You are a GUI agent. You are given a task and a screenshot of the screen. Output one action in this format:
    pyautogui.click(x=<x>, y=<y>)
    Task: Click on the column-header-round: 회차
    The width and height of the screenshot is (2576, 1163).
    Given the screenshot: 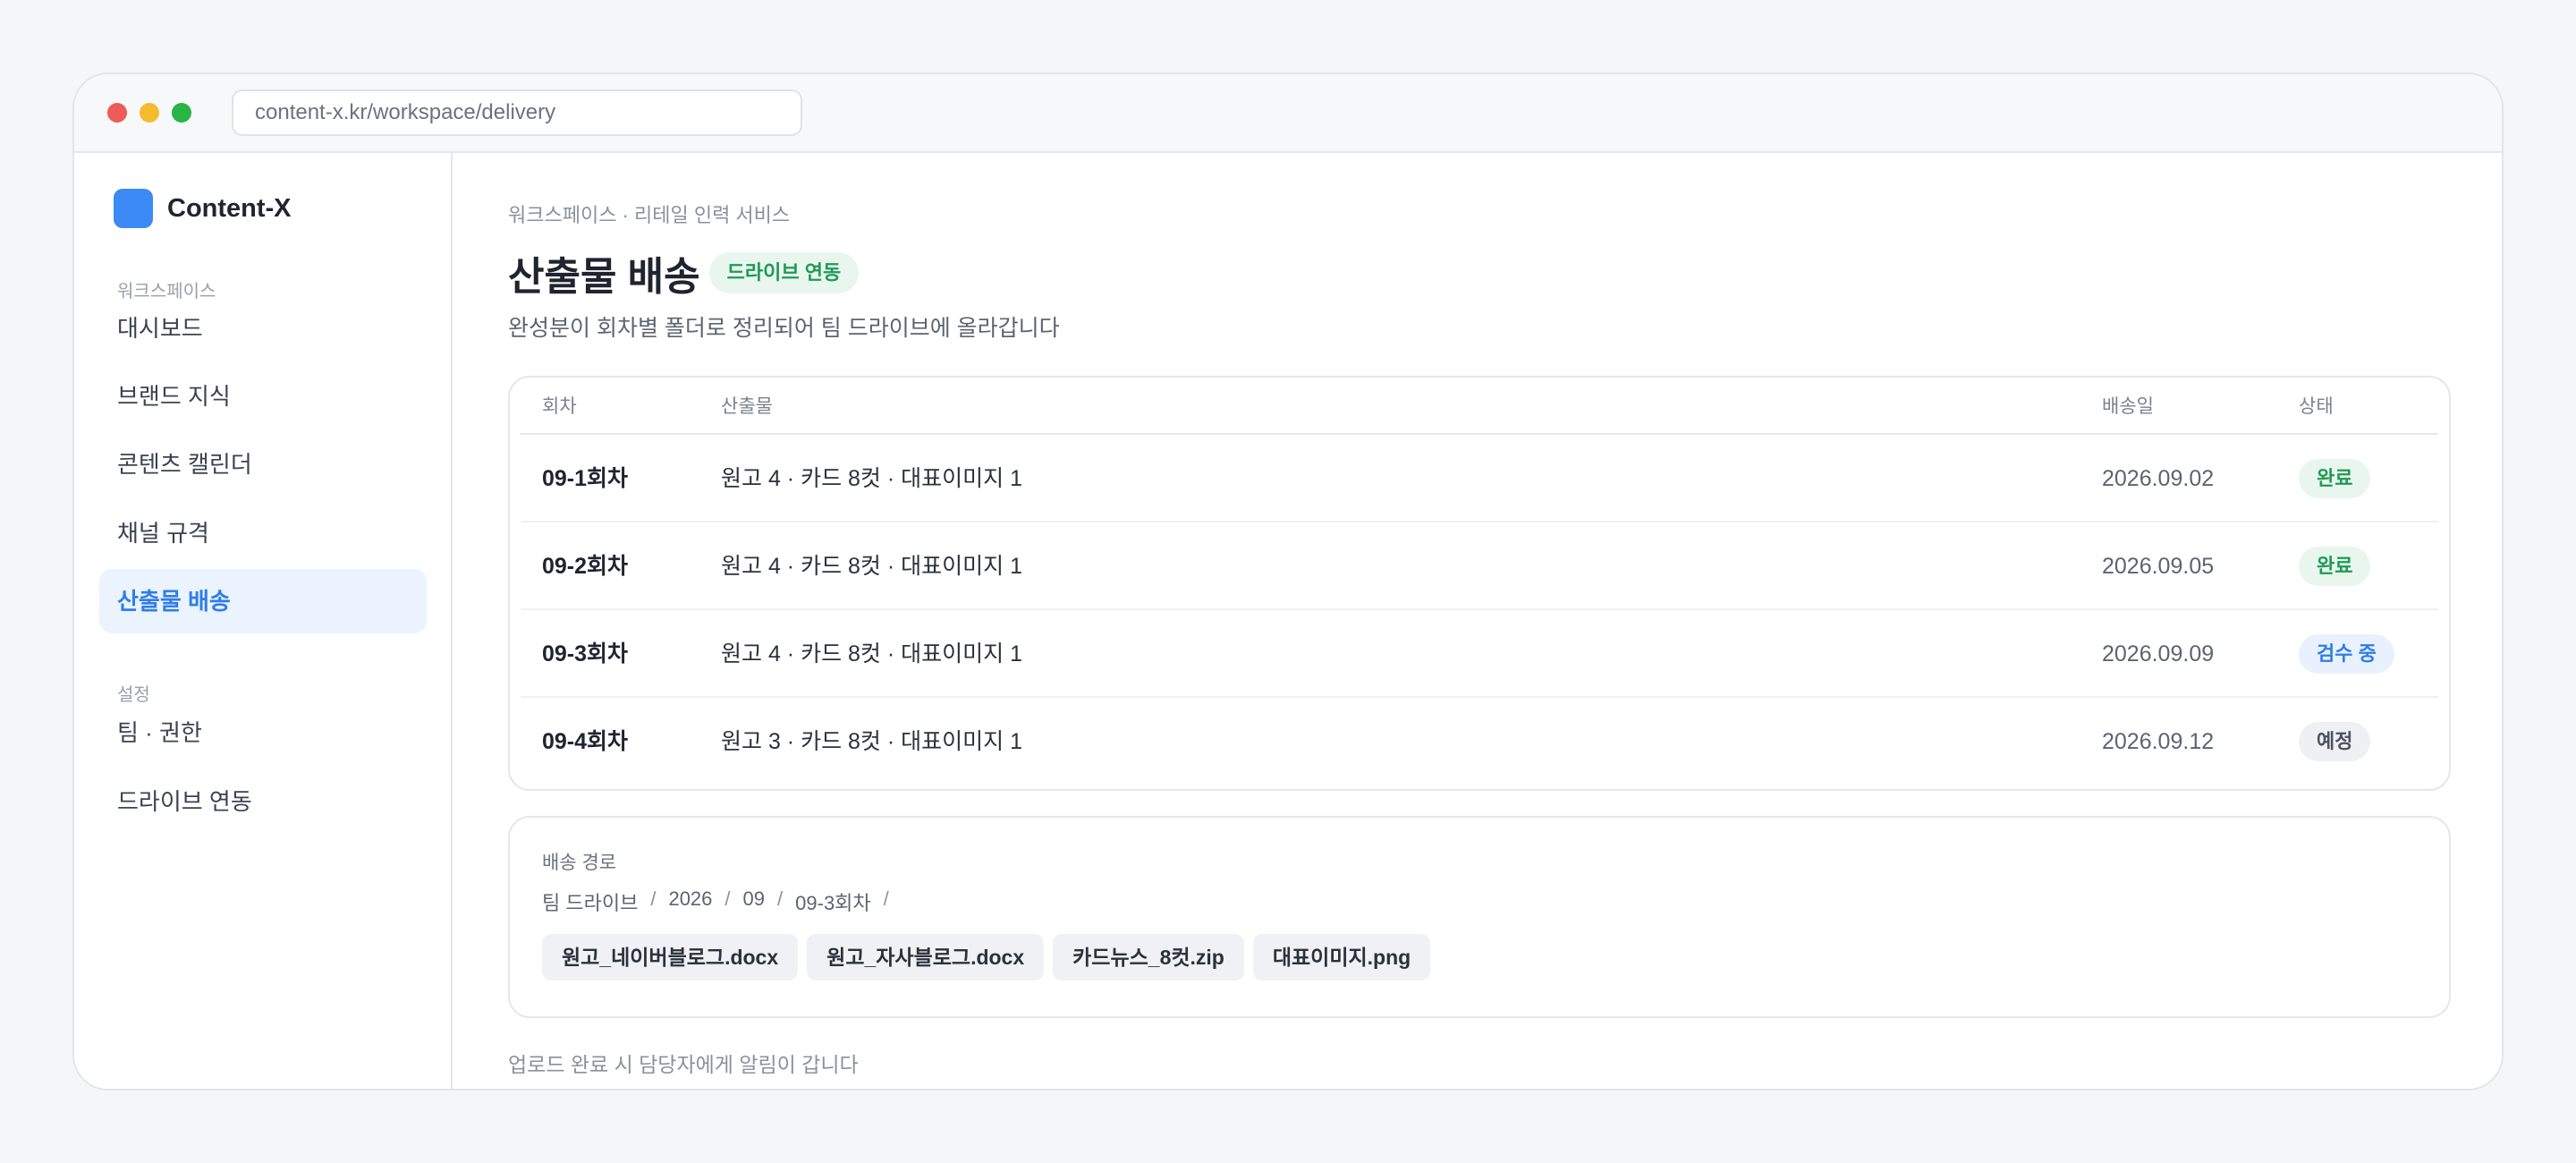 What is the action you would take?
    pyautogui.click(x=559, y=406)
    